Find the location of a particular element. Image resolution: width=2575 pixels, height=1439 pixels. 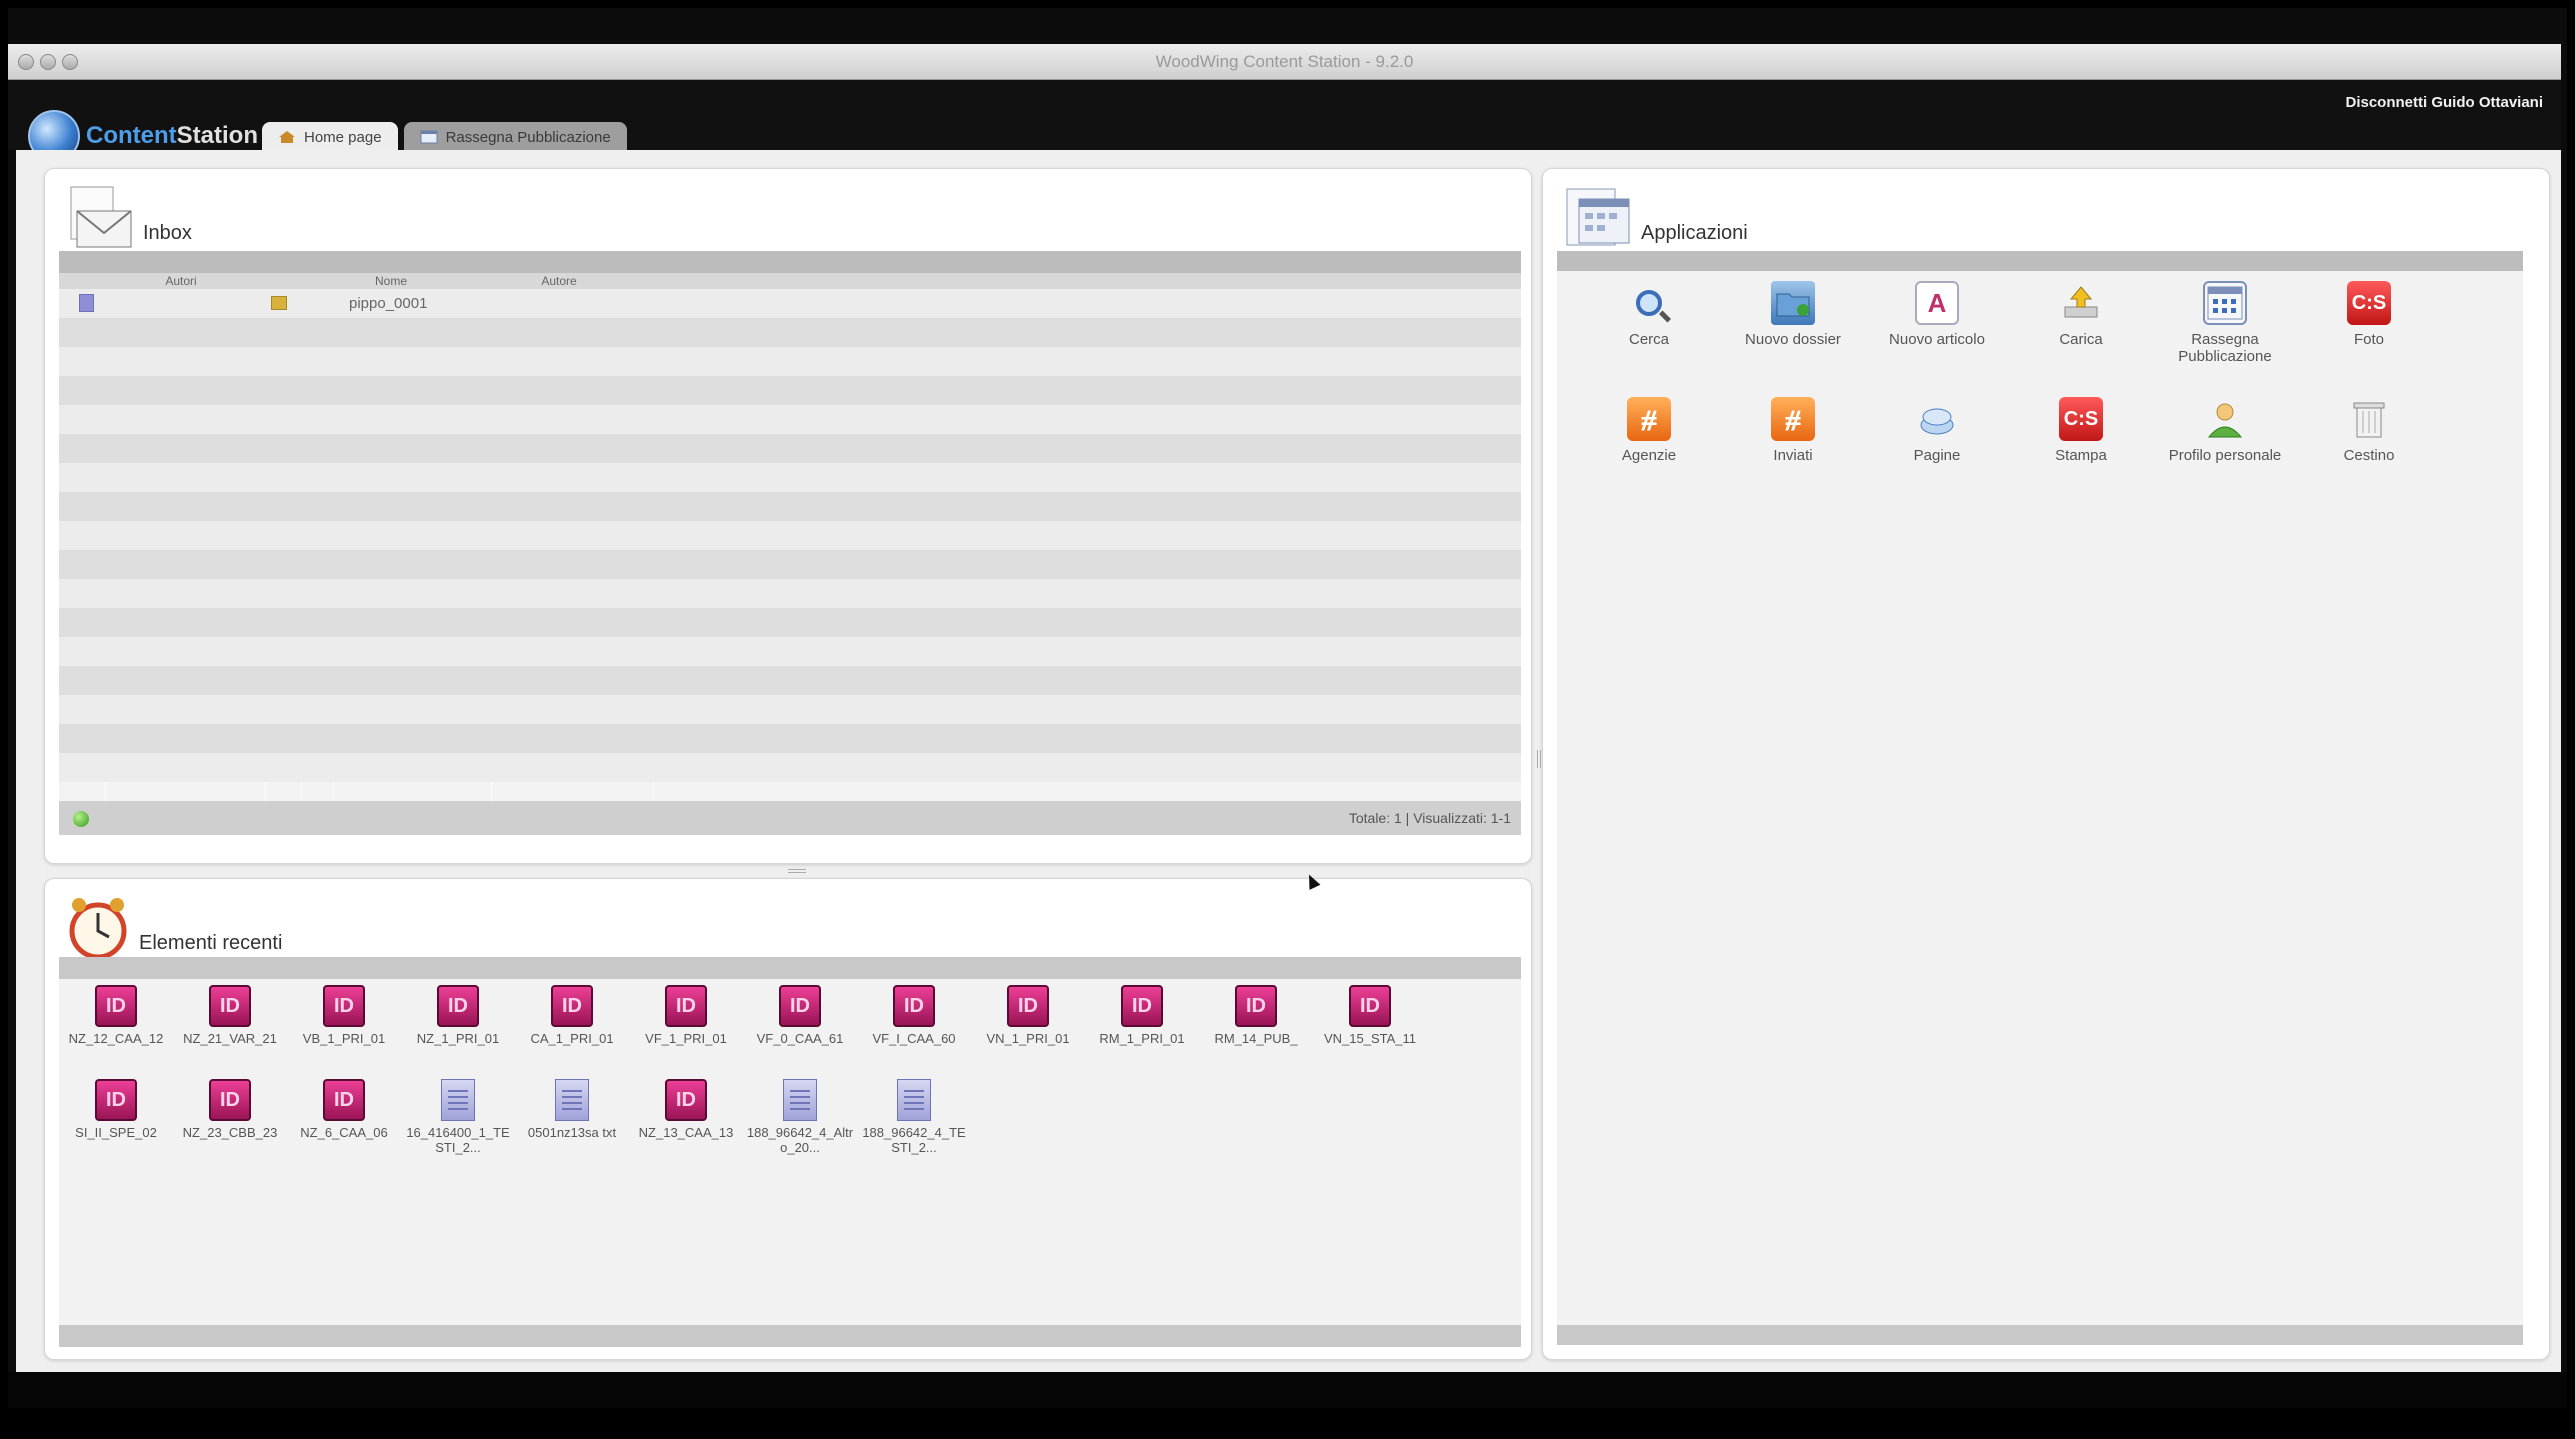

user-icon is located at coordinates (2225, 419).